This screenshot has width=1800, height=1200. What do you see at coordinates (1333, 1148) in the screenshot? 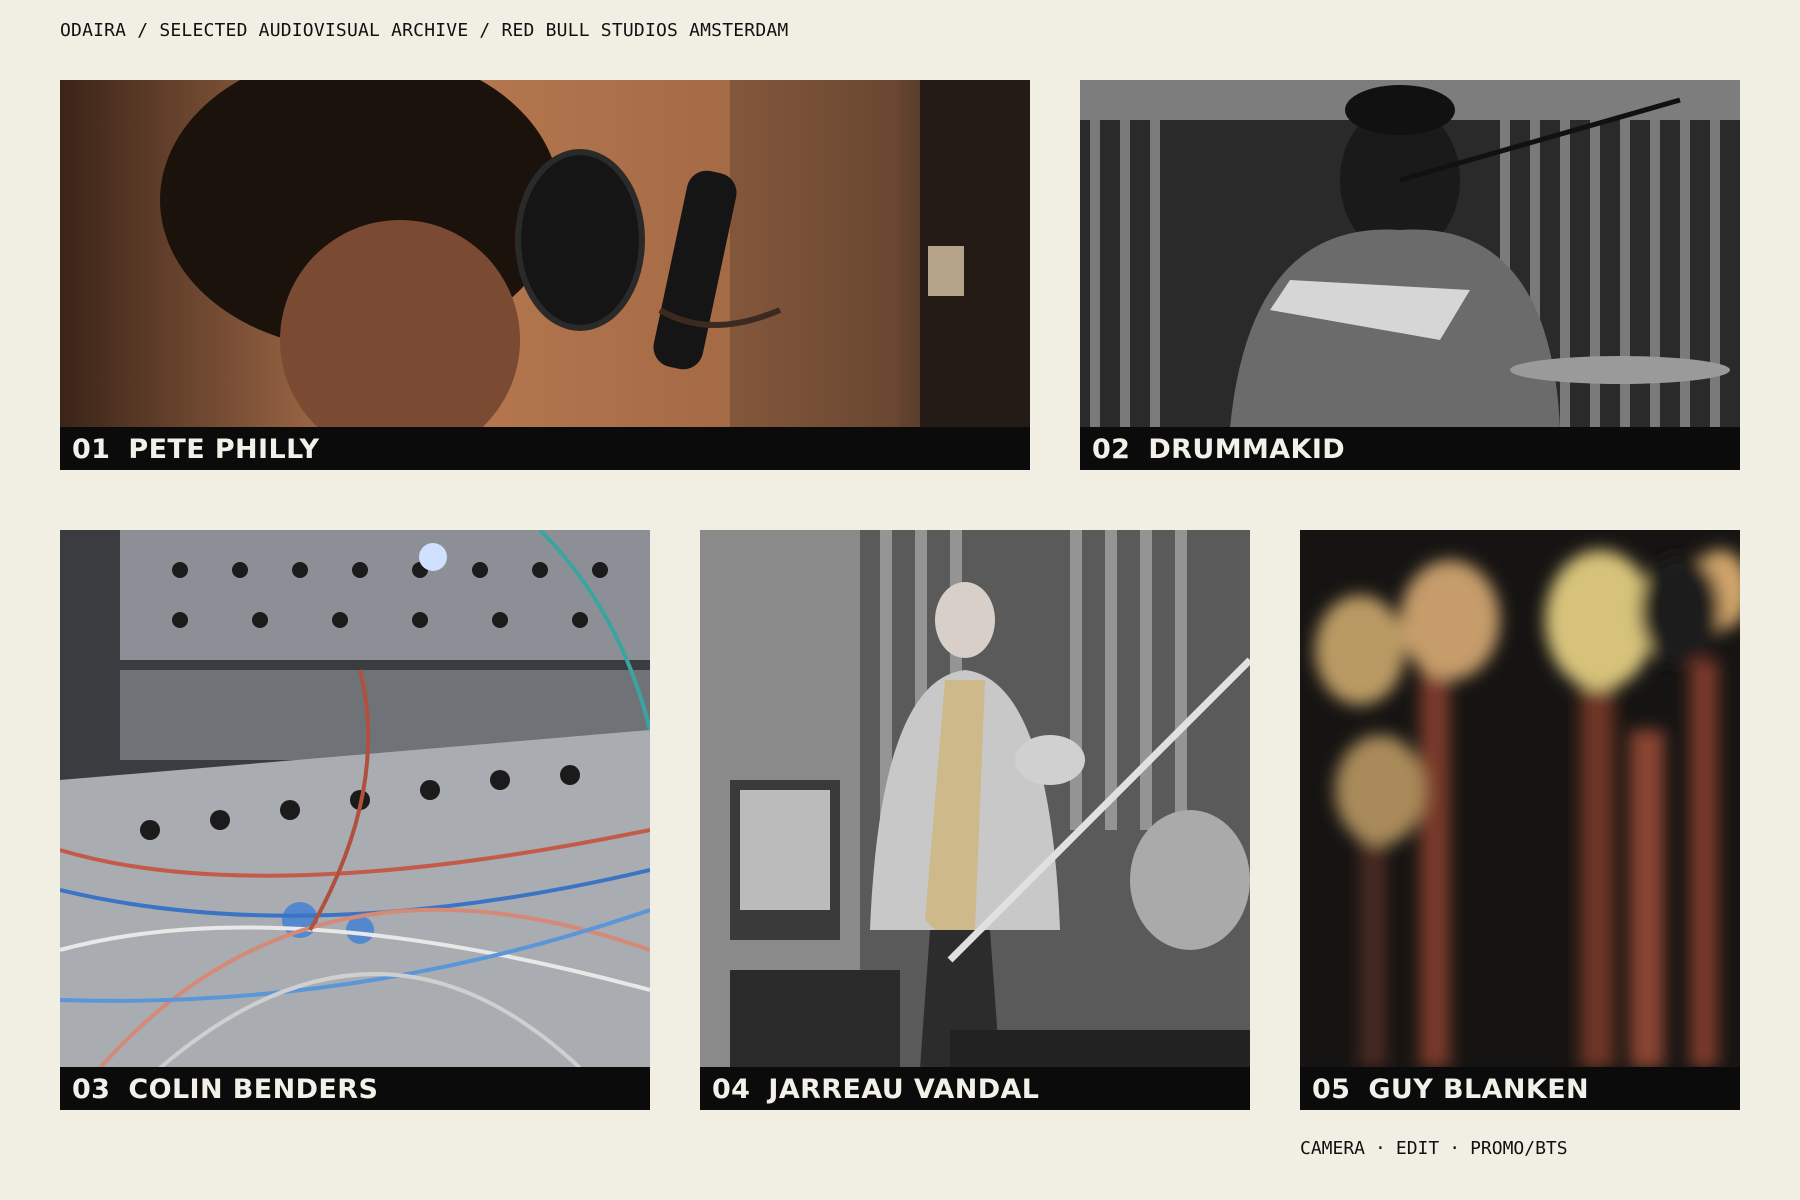
I see `credit-camera: CAMERA` at bounding box center [1333, 1148].